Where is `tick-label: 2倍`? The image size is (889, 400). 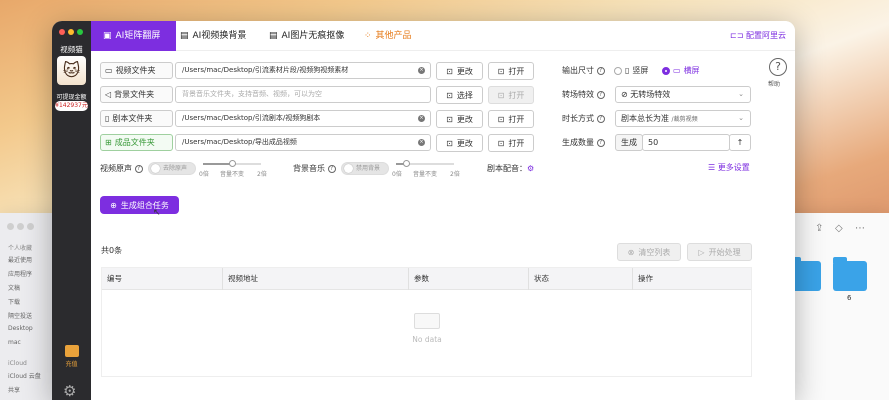 tick-label: 2倍 is located at coordinates (455, 174).